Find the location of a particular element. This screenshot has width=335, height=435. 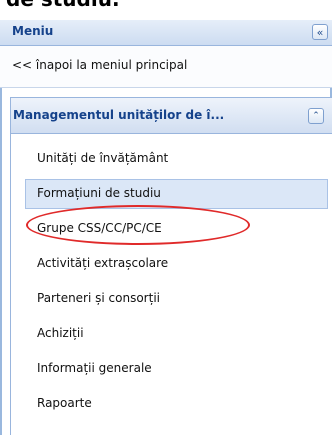

menu-item-informatii: Informații generale is located at coordinates (171, 369).